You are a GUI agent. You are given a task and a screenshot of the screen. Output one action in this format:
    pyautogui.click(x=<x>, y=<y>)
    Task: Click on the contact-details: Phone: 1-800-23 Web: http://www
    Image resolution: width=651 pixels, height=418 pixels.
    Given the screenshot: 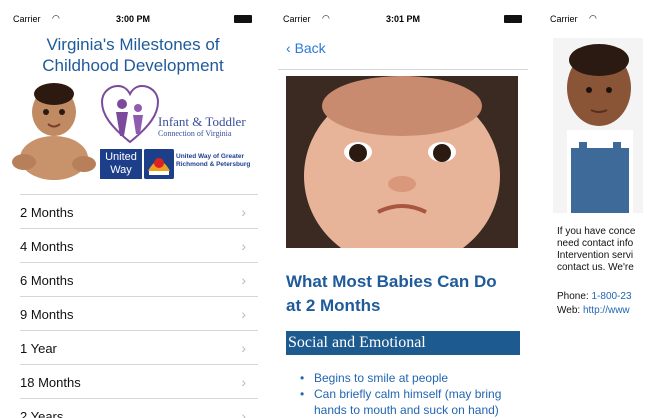 What is the action you would take?
    pyautogui.click(x=594, y=304)
    